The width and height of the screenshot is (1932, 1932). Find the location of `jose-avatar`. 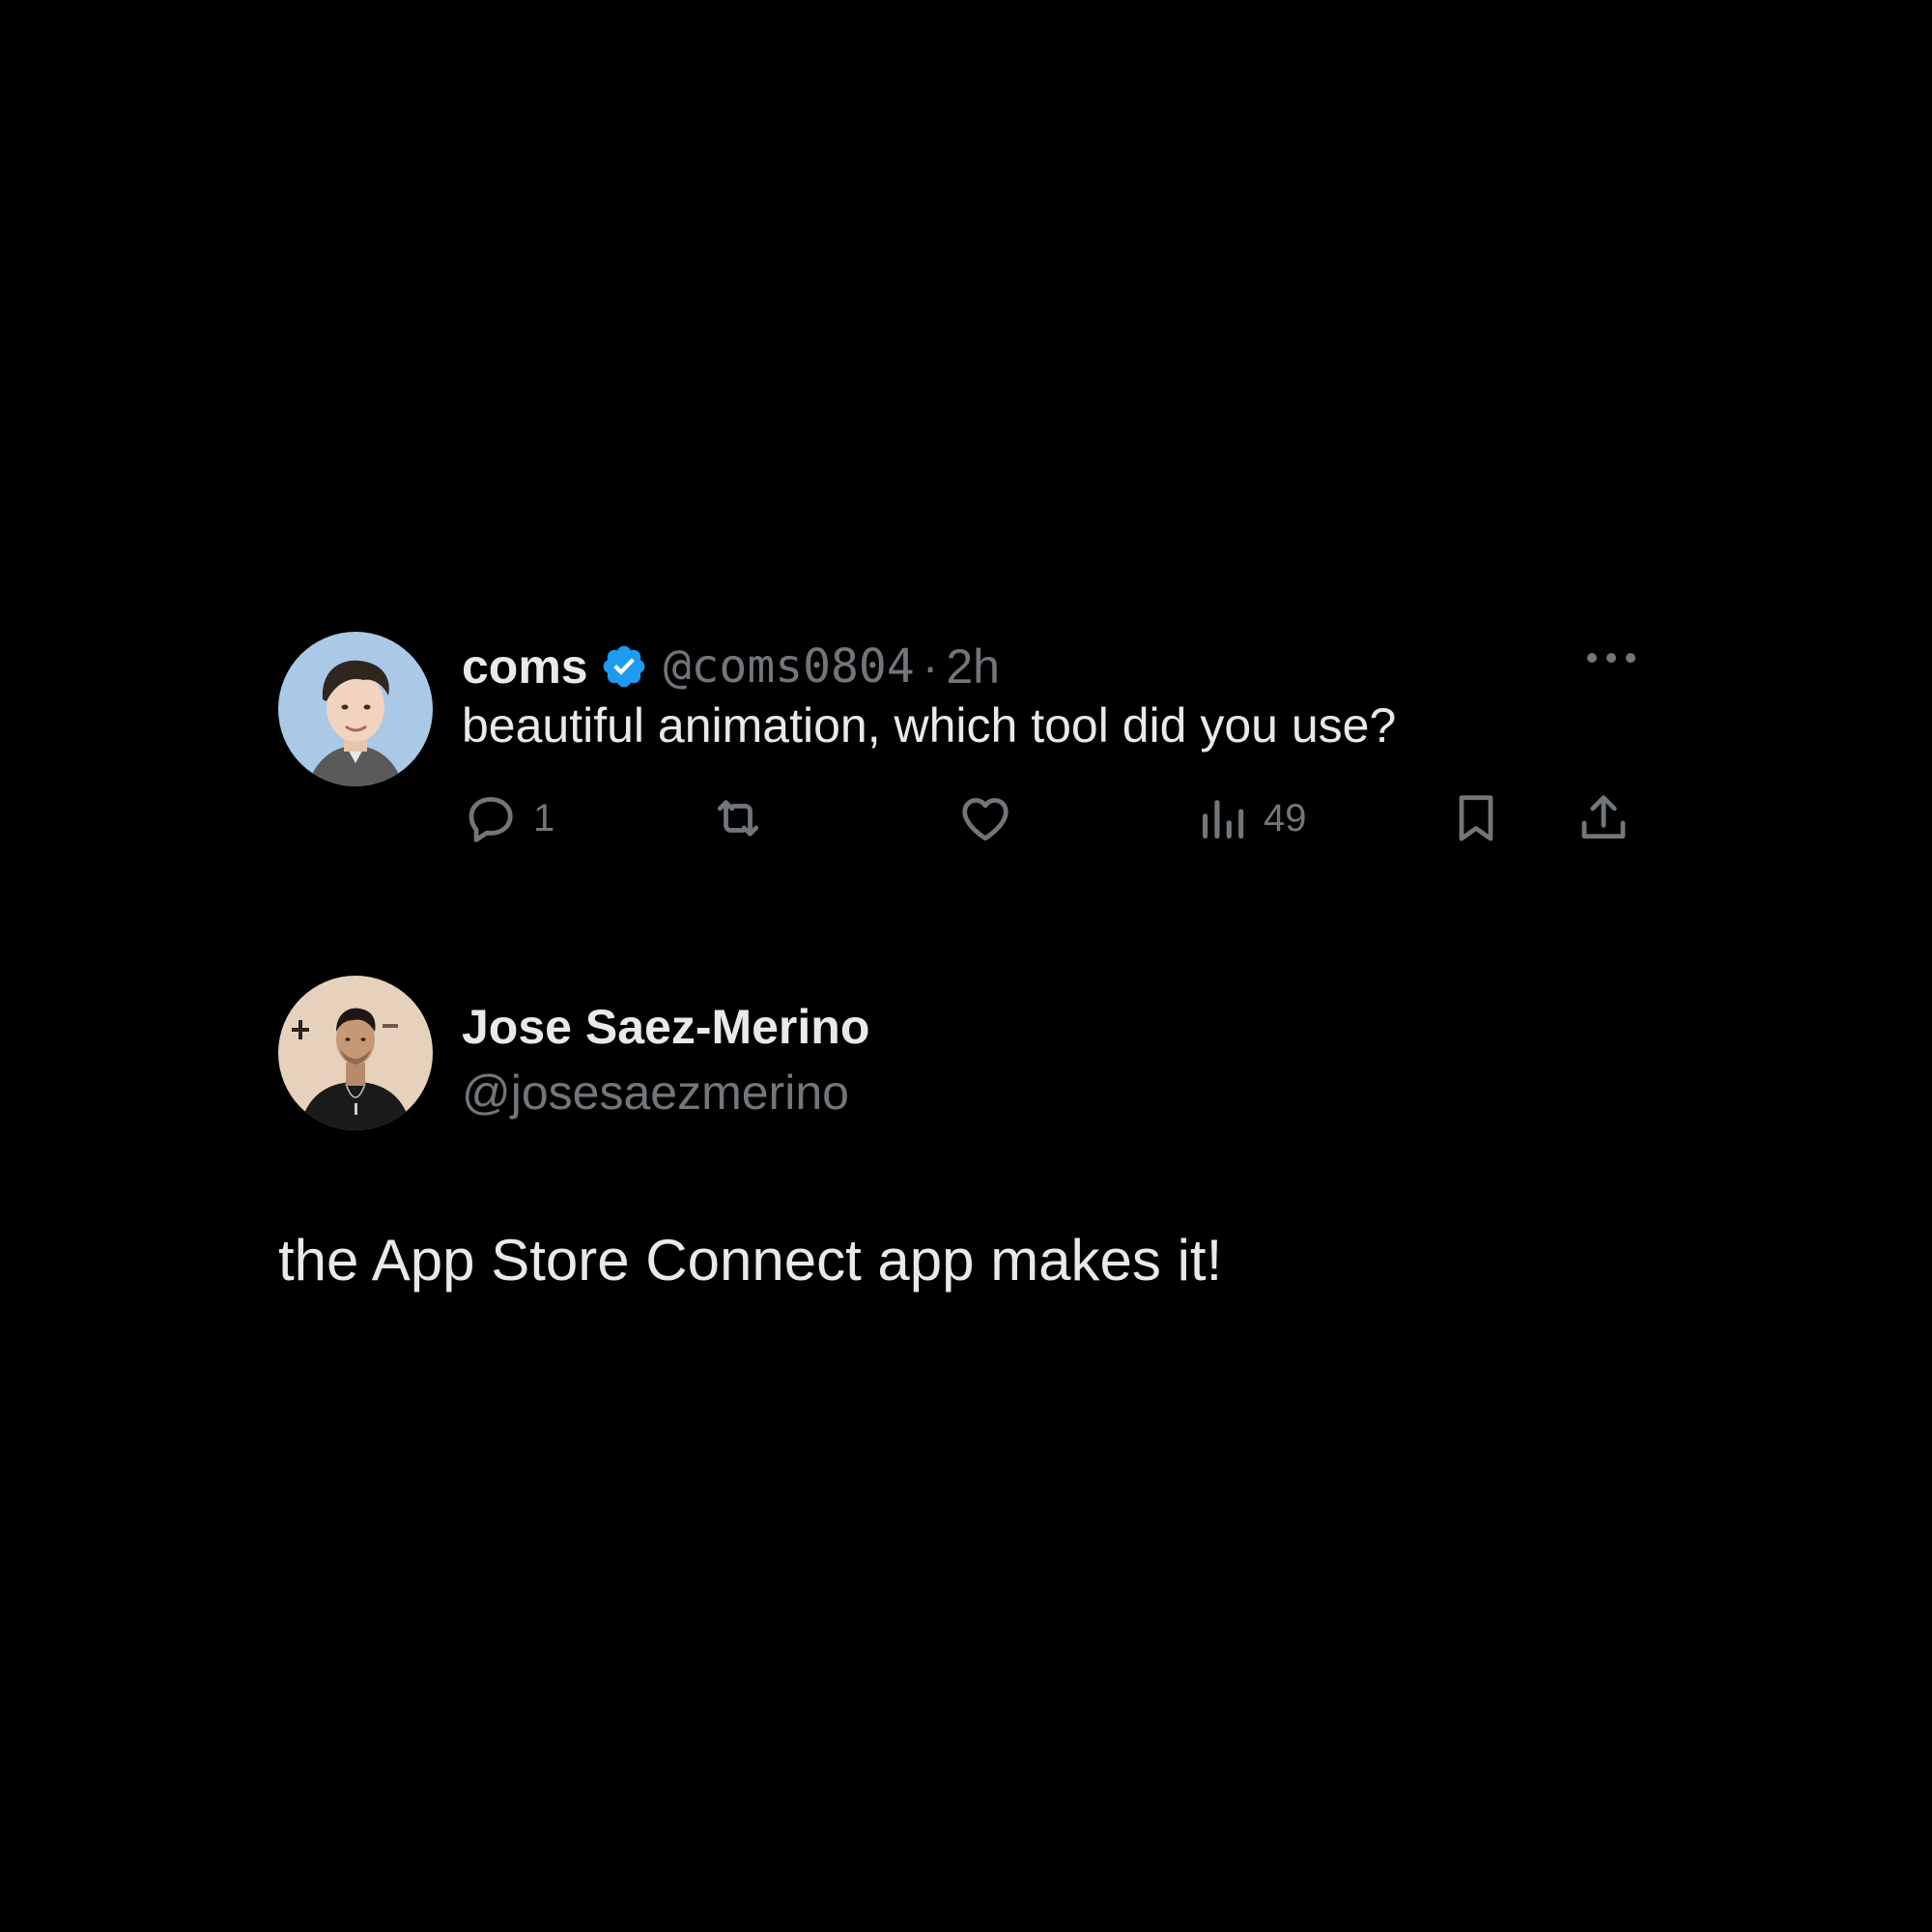

jose-avatar is located at coordinates (355, 1053).